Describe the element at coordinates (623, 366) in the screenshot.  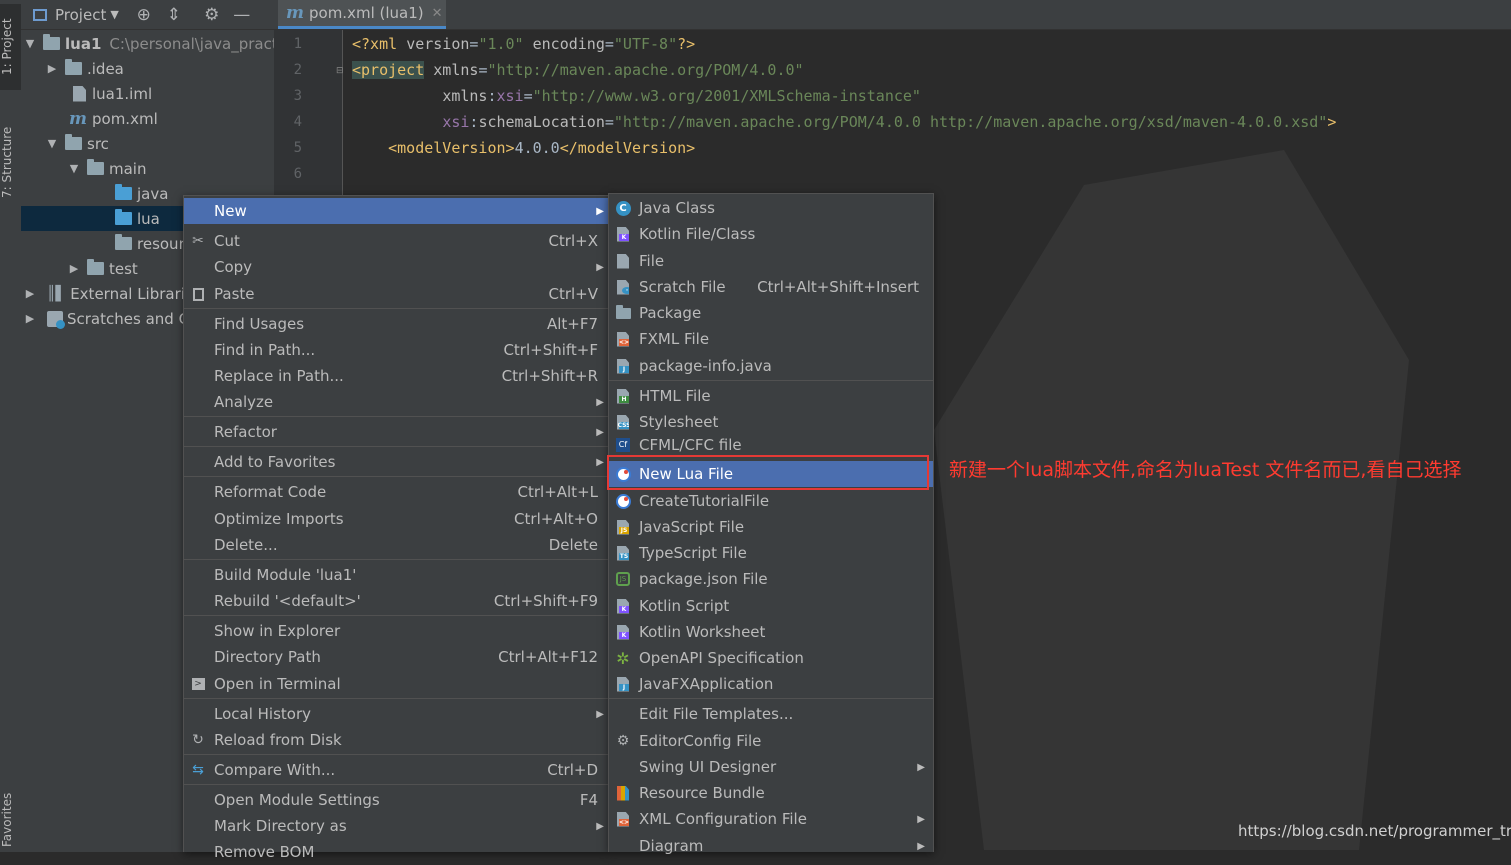
I see `package-info-icon: J` at that location.